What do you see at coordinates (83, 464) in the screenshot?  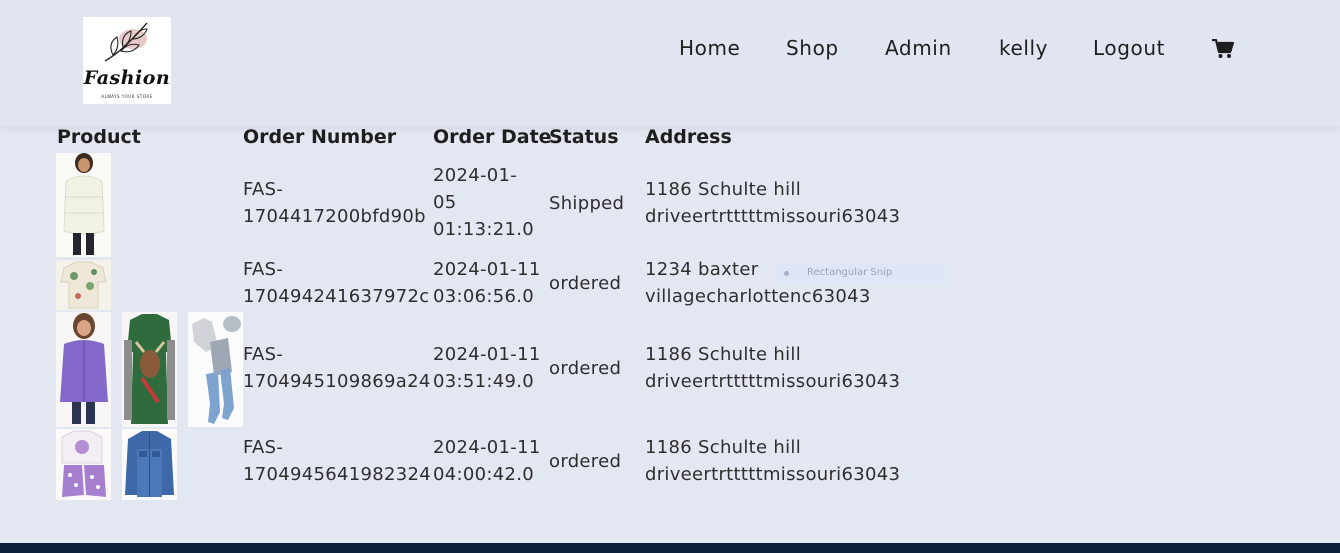 I see `product-image-pajama-set` at bounding box center [83, 464].